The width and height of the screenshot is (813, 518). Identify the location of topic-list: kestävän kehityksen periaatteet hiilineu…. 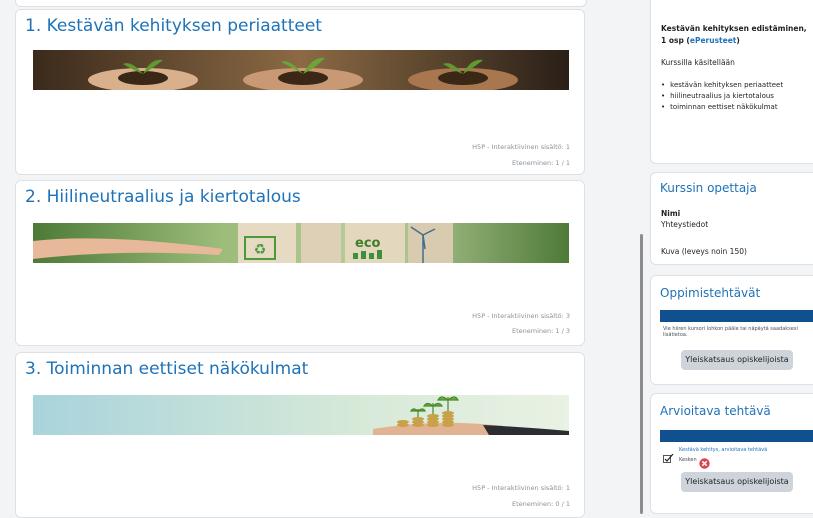
(722, 96).